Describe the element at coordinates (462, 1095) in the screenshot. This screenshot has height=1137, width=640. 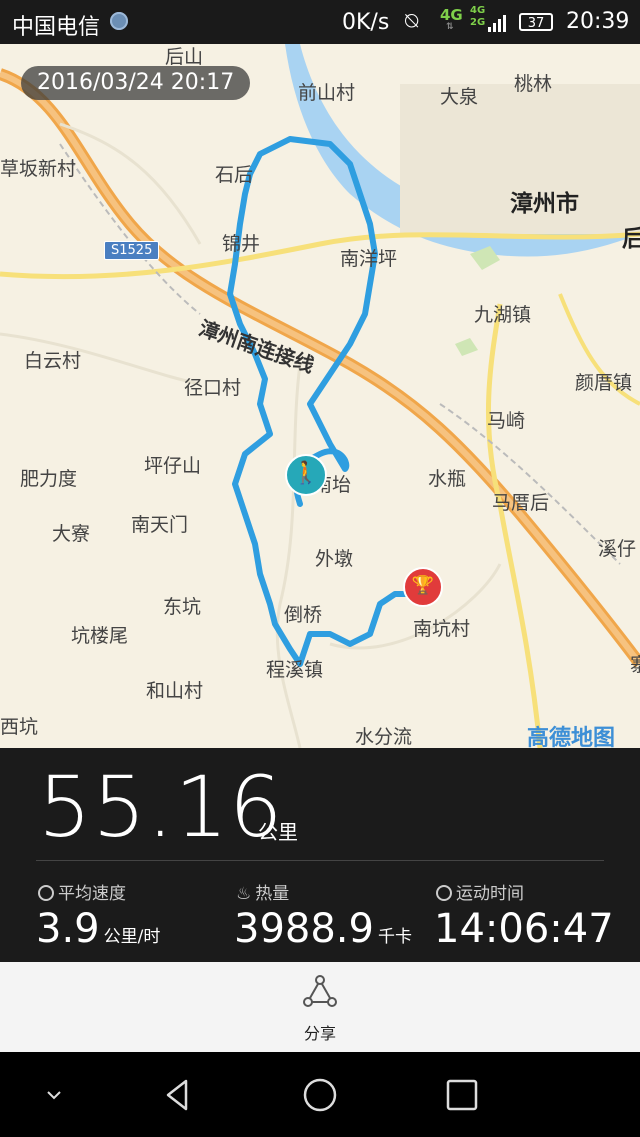
I see `recents-icon` at that location.